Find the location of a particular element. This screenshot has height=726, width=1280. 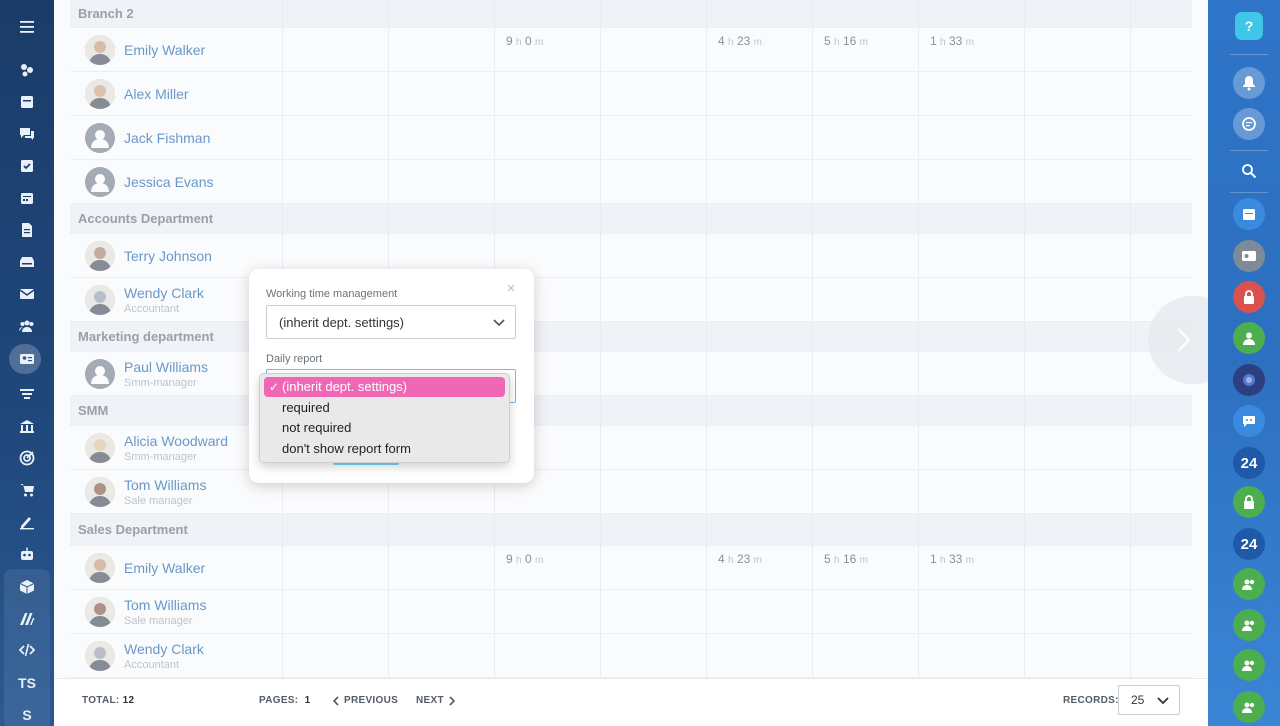

calendar-icon is located at coordinates (27, 198).